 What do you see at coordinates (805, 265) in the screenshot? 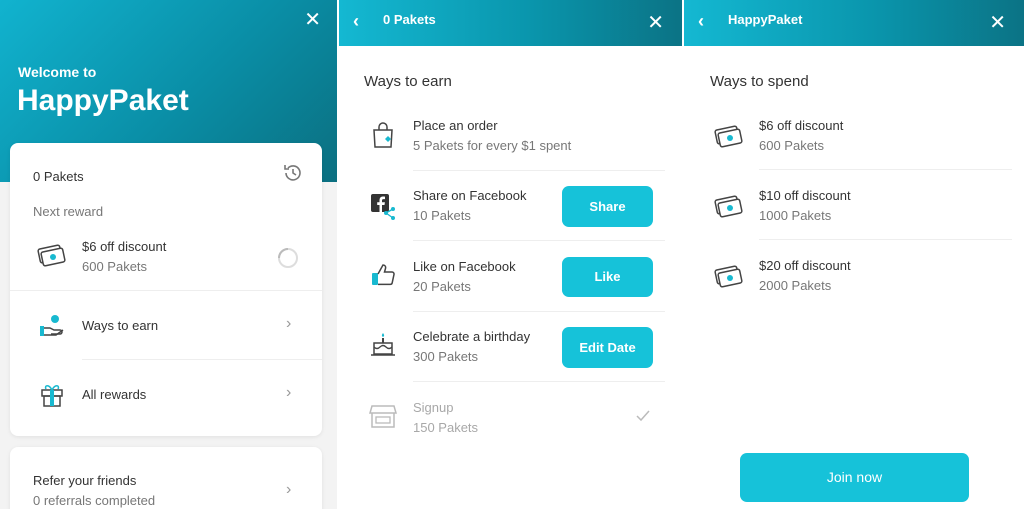
I see `spend-item-title: $20 off discount` at bounding box center [805, 265].